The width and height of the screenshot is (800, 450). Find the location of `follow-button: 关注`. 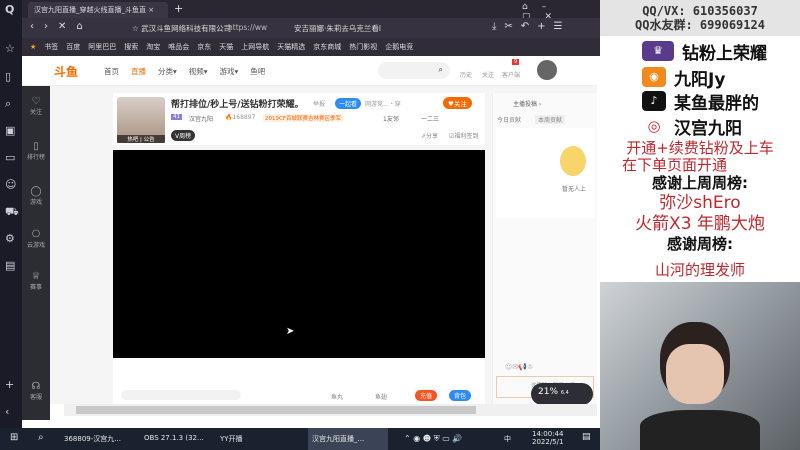

follow-button: 关注 is located at coordinates (488, 74).